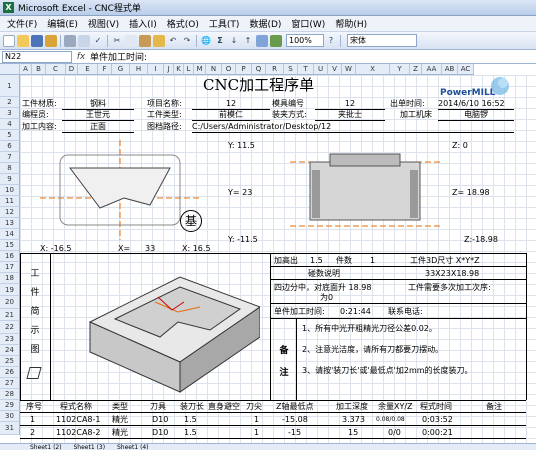 The height and width of the screenshot is (451, 536). Describe the element at coordinates (335, 69) in the screenshot. I see `column-header-v: V` at that location.